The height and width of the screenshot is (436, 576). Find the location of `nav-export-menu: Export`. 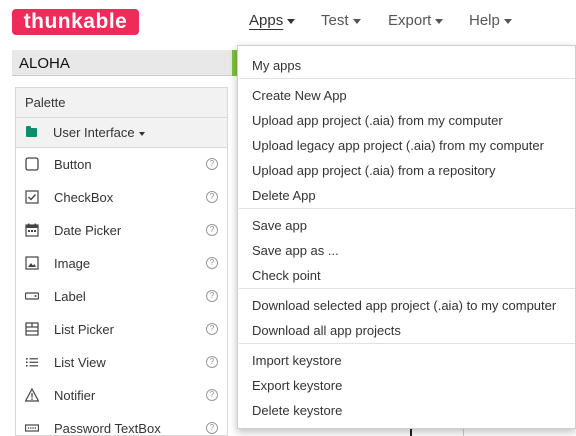

nav-export-menu: Export is located at coordinates (416, 20).